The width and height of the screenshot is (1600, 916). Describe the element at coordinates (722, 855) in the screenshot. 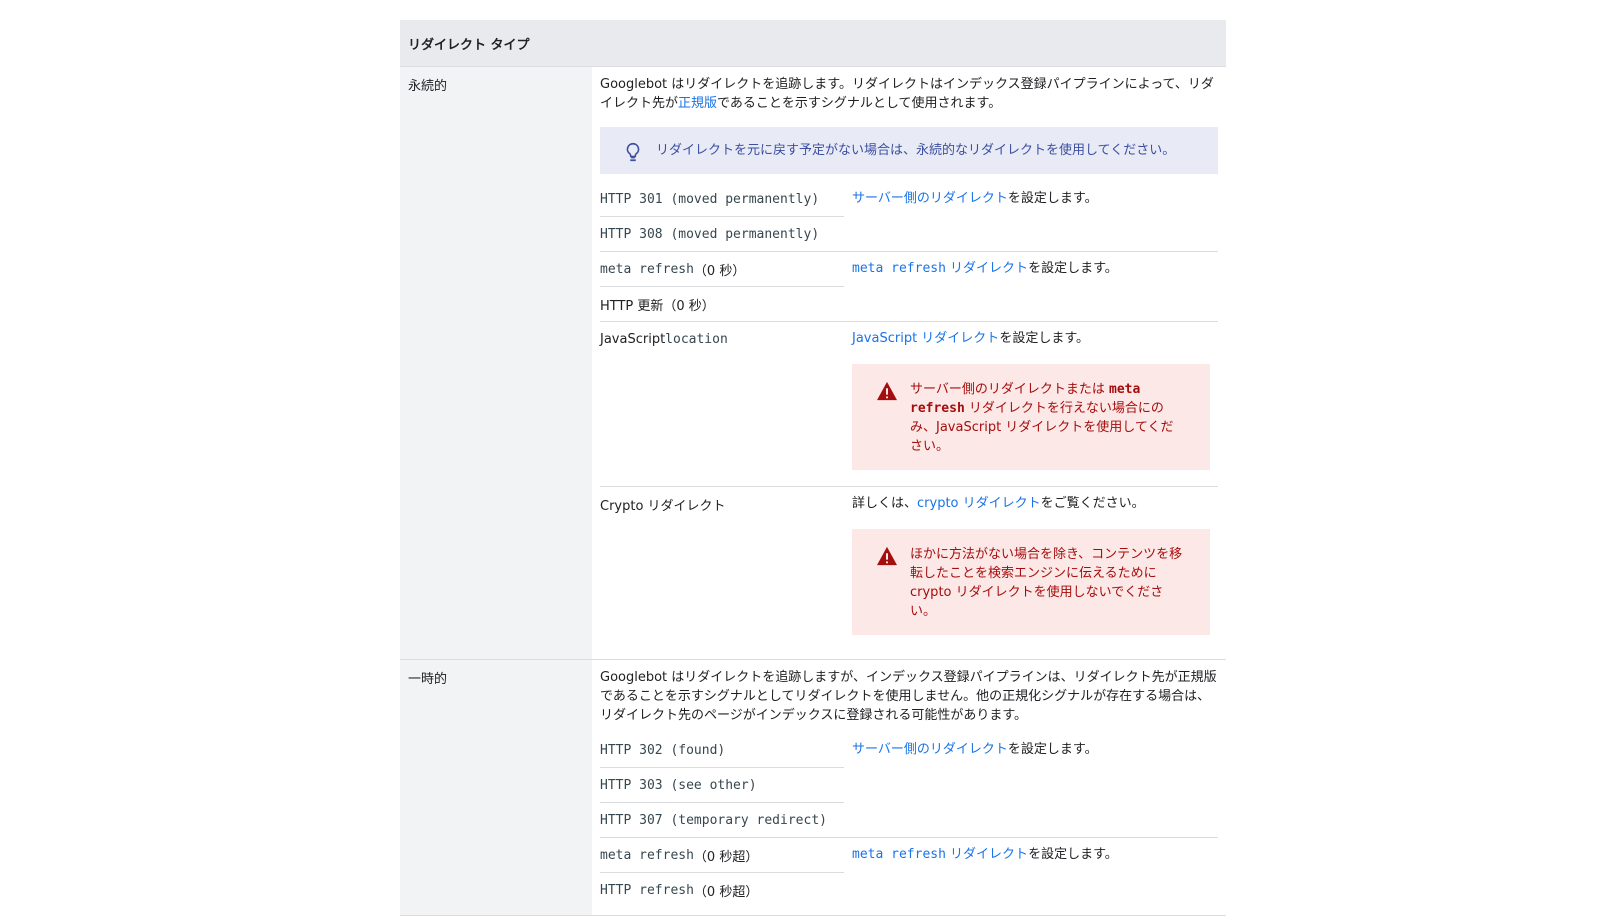

I see `method-item: meta refresh （0 秒超）` at that location.